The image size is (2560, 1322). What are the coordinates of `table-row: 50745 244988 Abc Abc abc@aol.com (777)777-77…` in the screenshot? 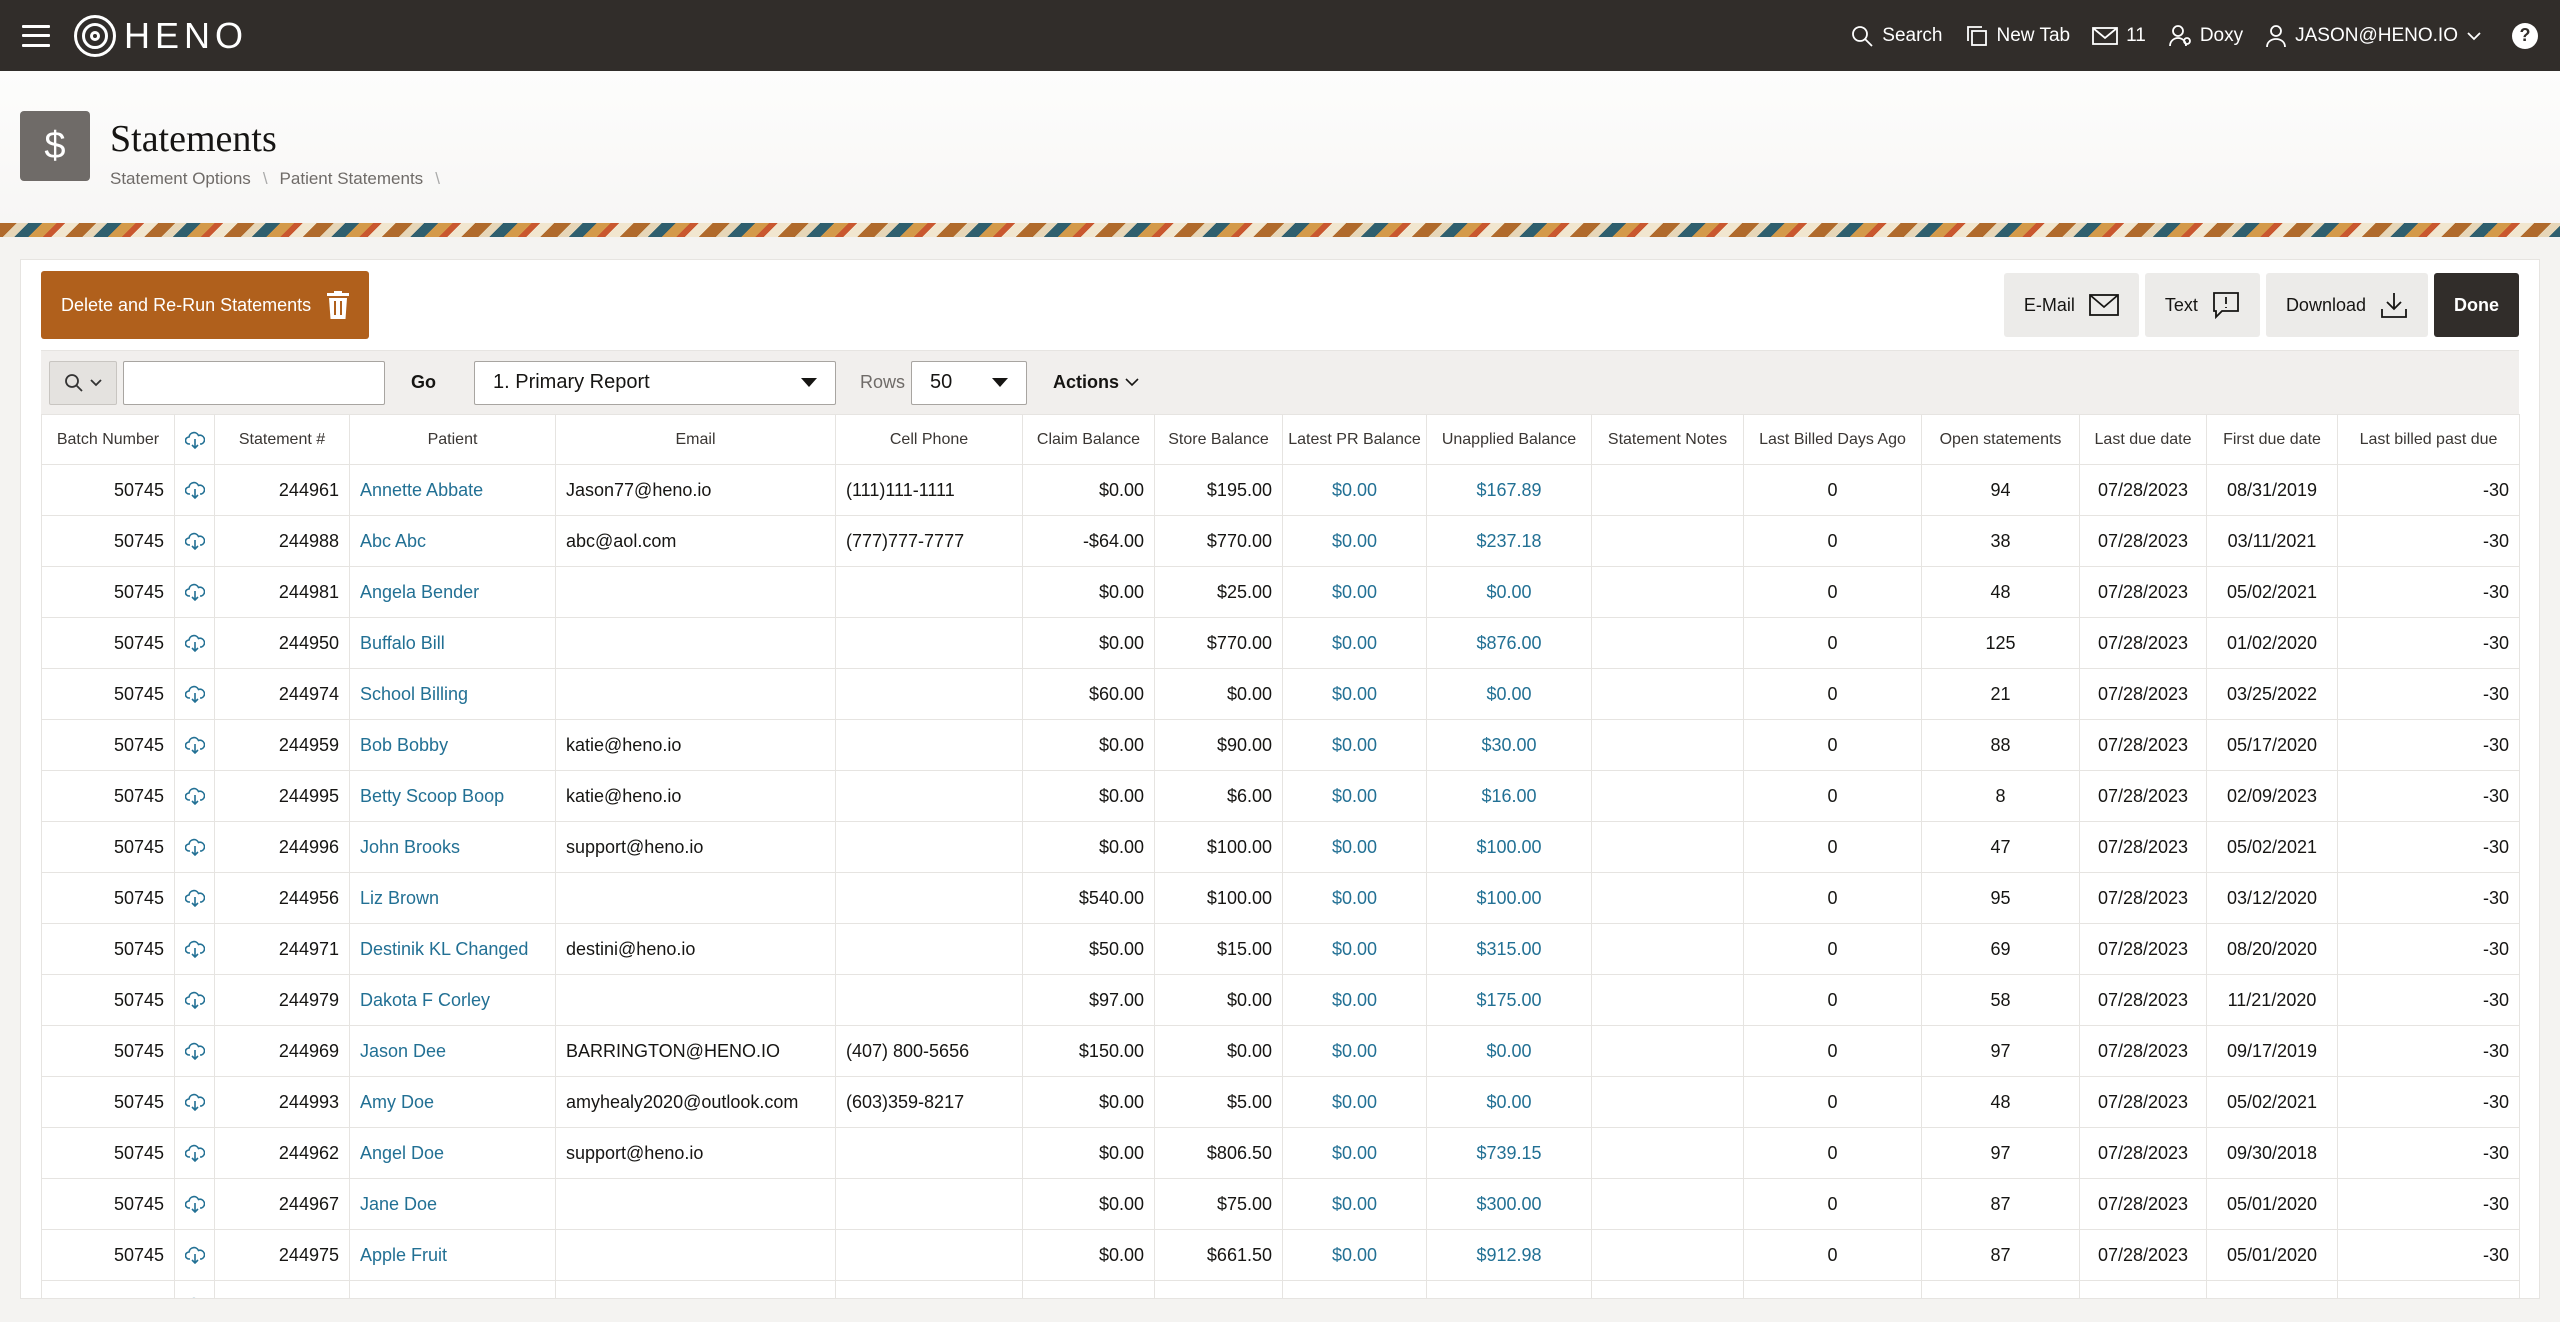 It's located at (1280, 541).